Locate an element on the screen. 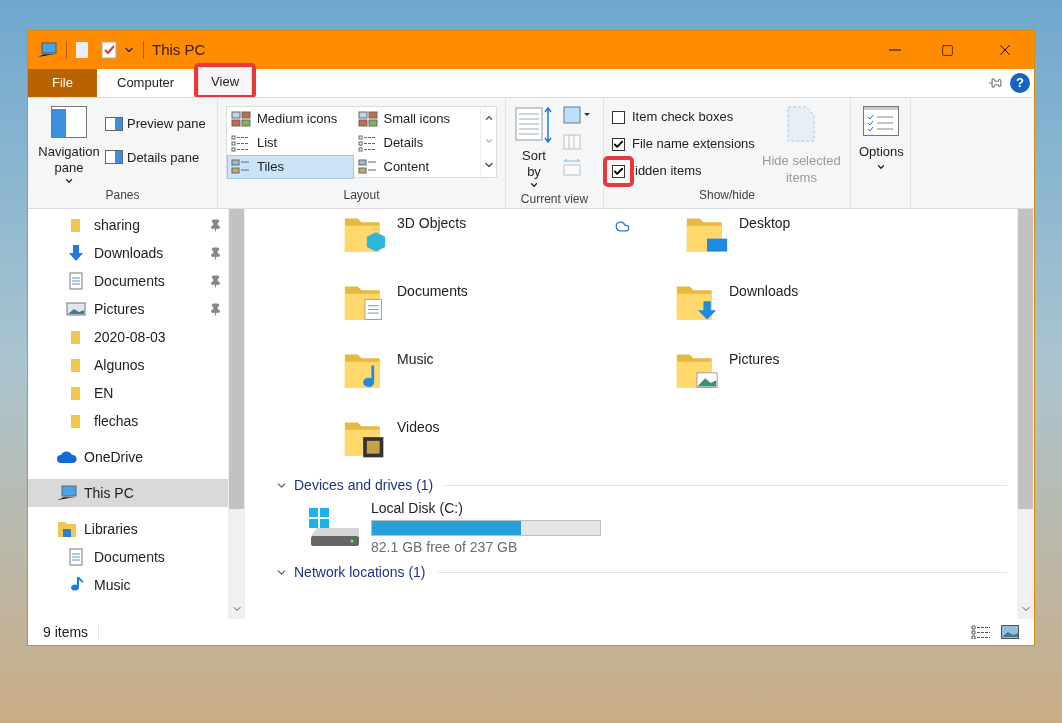  options-button: Options is located at coordinates (881, 147).